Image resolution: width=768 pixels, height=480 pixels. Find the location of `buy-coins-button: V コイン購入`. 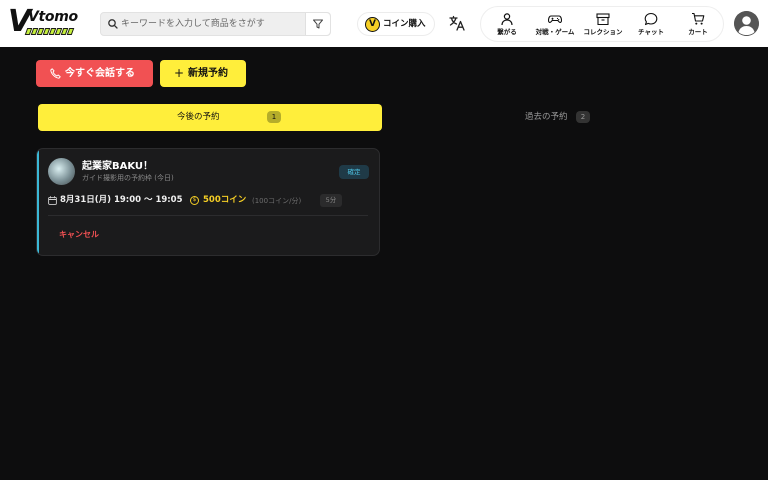

buy-coins-button: V コイン購入 is located at coordinates (396, 24).